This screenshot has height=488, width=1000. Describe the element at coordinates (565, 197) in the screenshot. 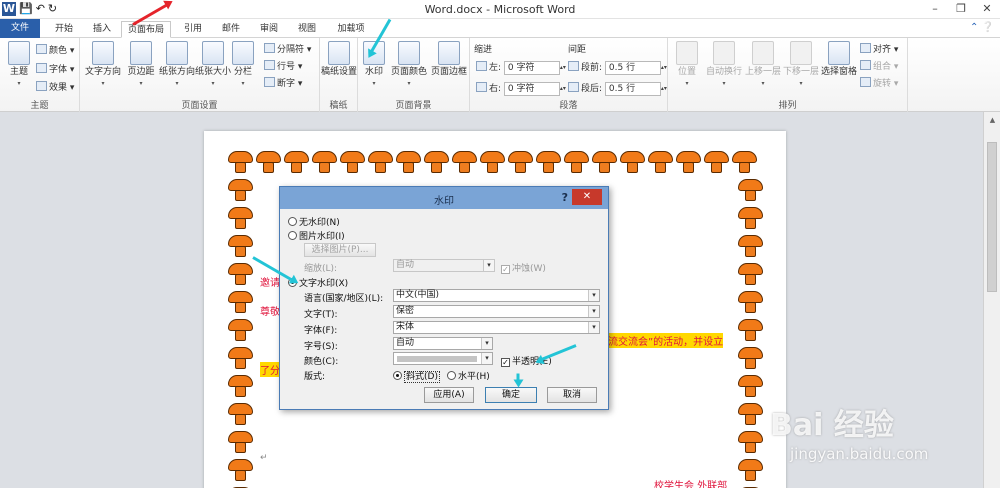

I see `dialog-help-icon: ?` at that location.